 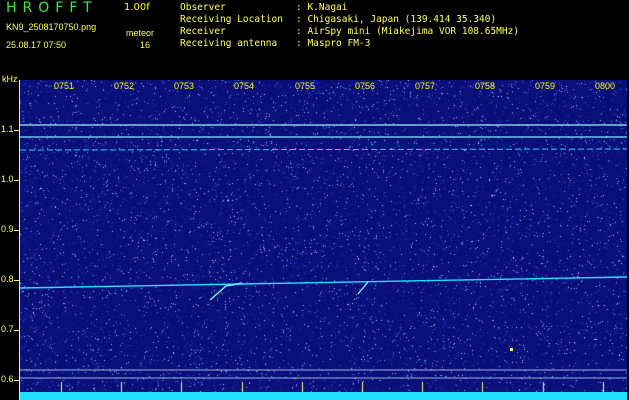 I want to click on x-tick-label: 0751, so click(x=64, y=86).